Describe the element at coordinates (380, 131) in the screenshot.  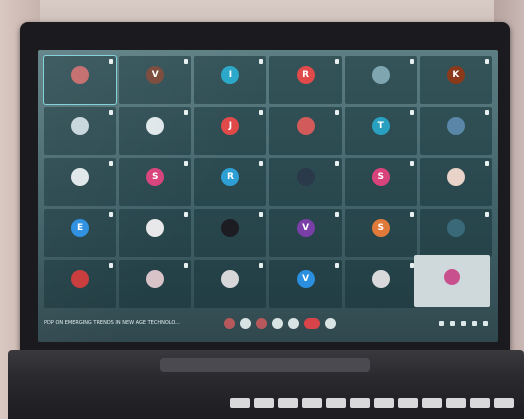
I see `participant-tile: T` at that location.